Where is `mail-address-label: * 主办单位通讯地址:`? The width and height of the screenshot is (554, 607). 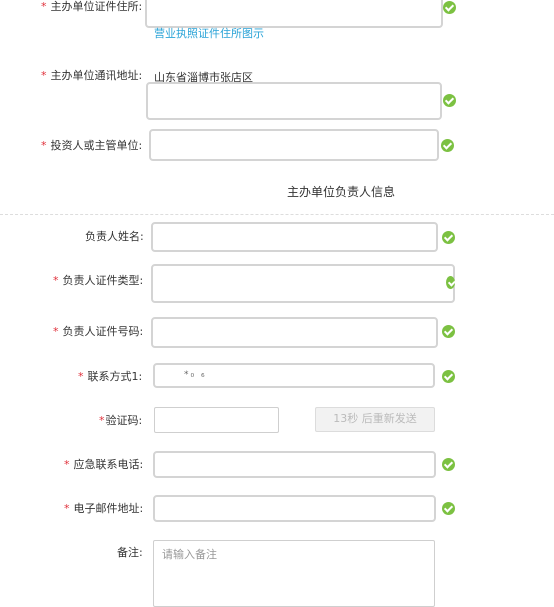 mail-address-label: * 主办单位通讯地址: is located at coordinates (92, 75).